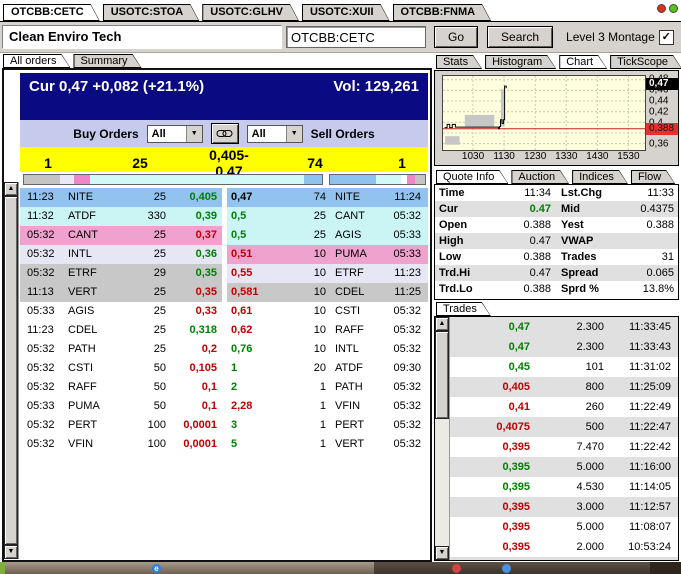 This screenshot has height=574, width=681. I want to click on price-chart-svg, so click(544, 113).